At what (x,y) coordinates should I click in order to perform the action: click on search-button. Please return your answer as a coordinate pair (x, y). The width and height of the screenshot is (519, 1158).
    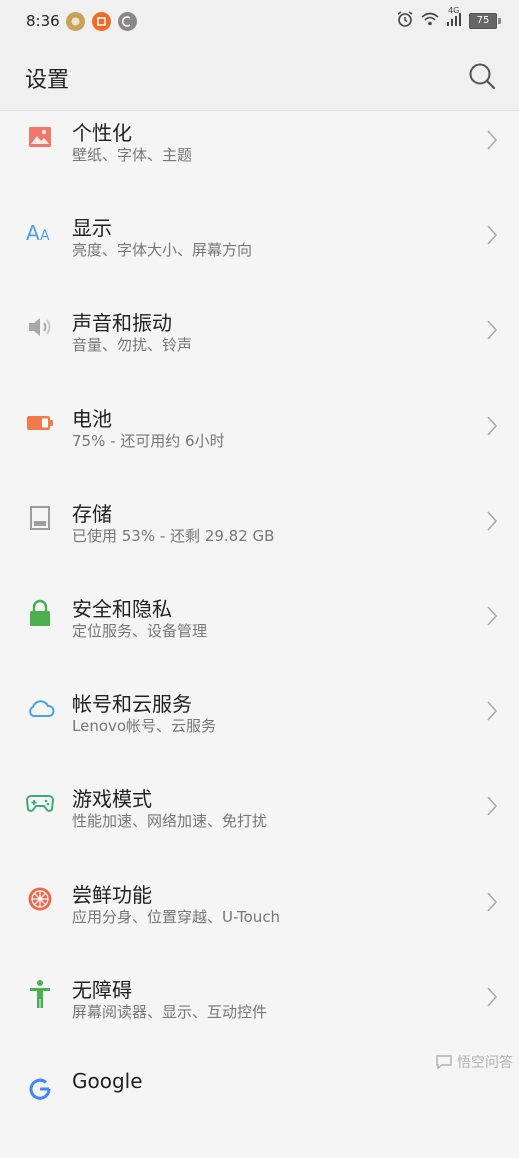
    Looking at the image, I should click on (482, 76).